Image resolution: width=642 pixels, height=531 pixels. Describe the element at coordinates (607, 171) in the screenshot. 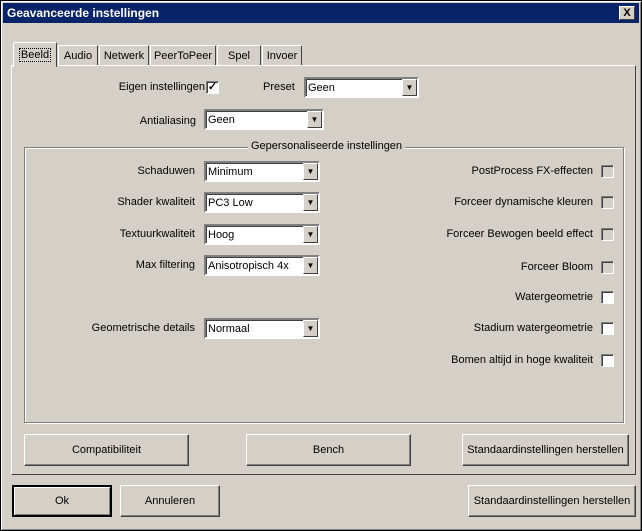

I see `postprocess-fx-checkbox` at that location.